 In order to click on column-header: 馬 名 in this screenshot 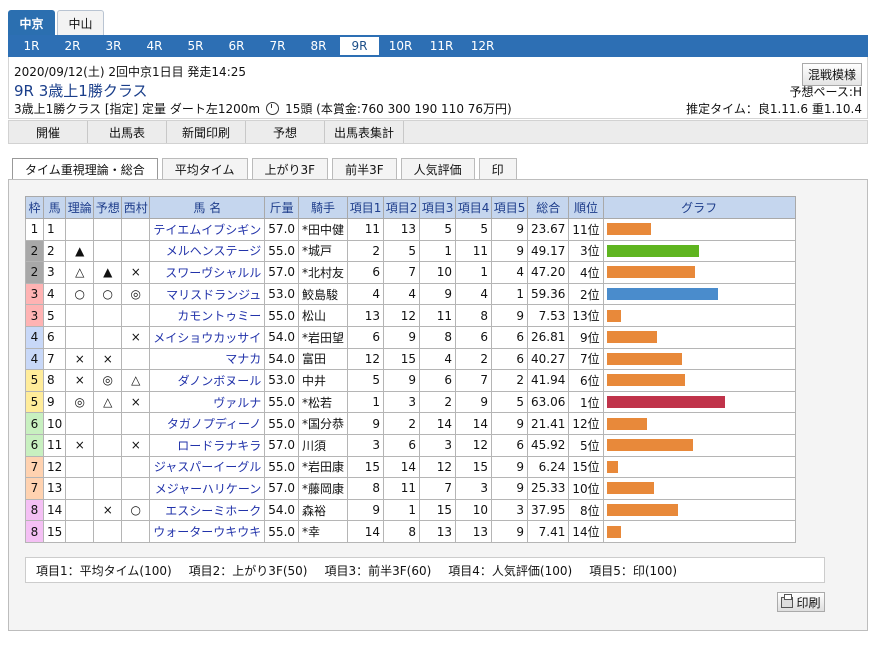, I will do `click(207, 207)`.